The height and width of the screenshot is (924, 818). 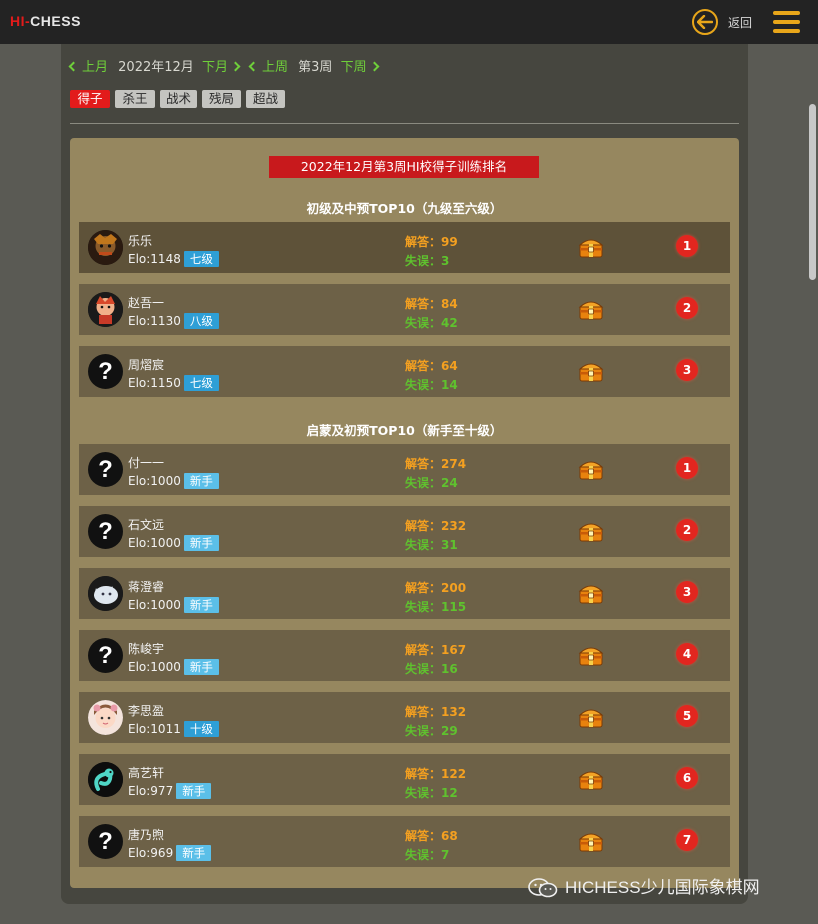 I want to click on player-name: 乐乐, so click(x=140, y=240).